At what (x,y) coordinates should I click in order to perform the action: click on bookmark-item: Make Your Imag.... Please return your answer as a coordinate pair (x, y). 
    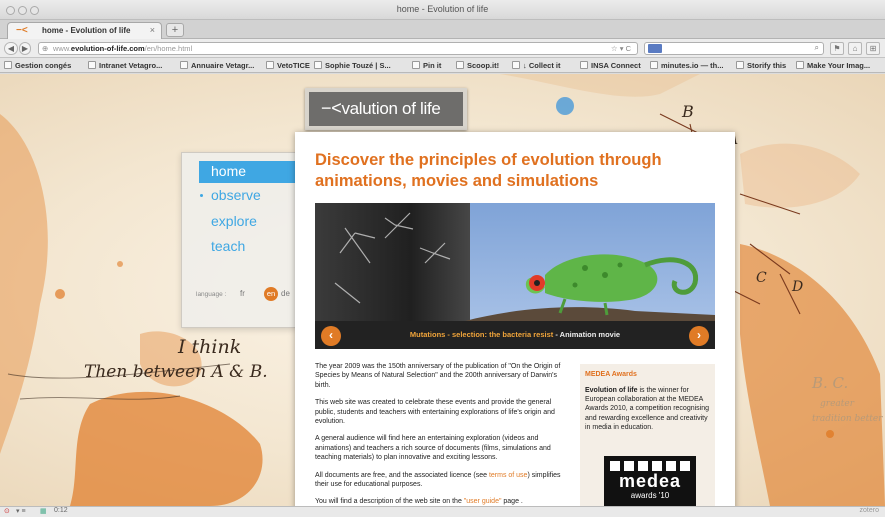
    Looking at the image, I should click on (833, 65).